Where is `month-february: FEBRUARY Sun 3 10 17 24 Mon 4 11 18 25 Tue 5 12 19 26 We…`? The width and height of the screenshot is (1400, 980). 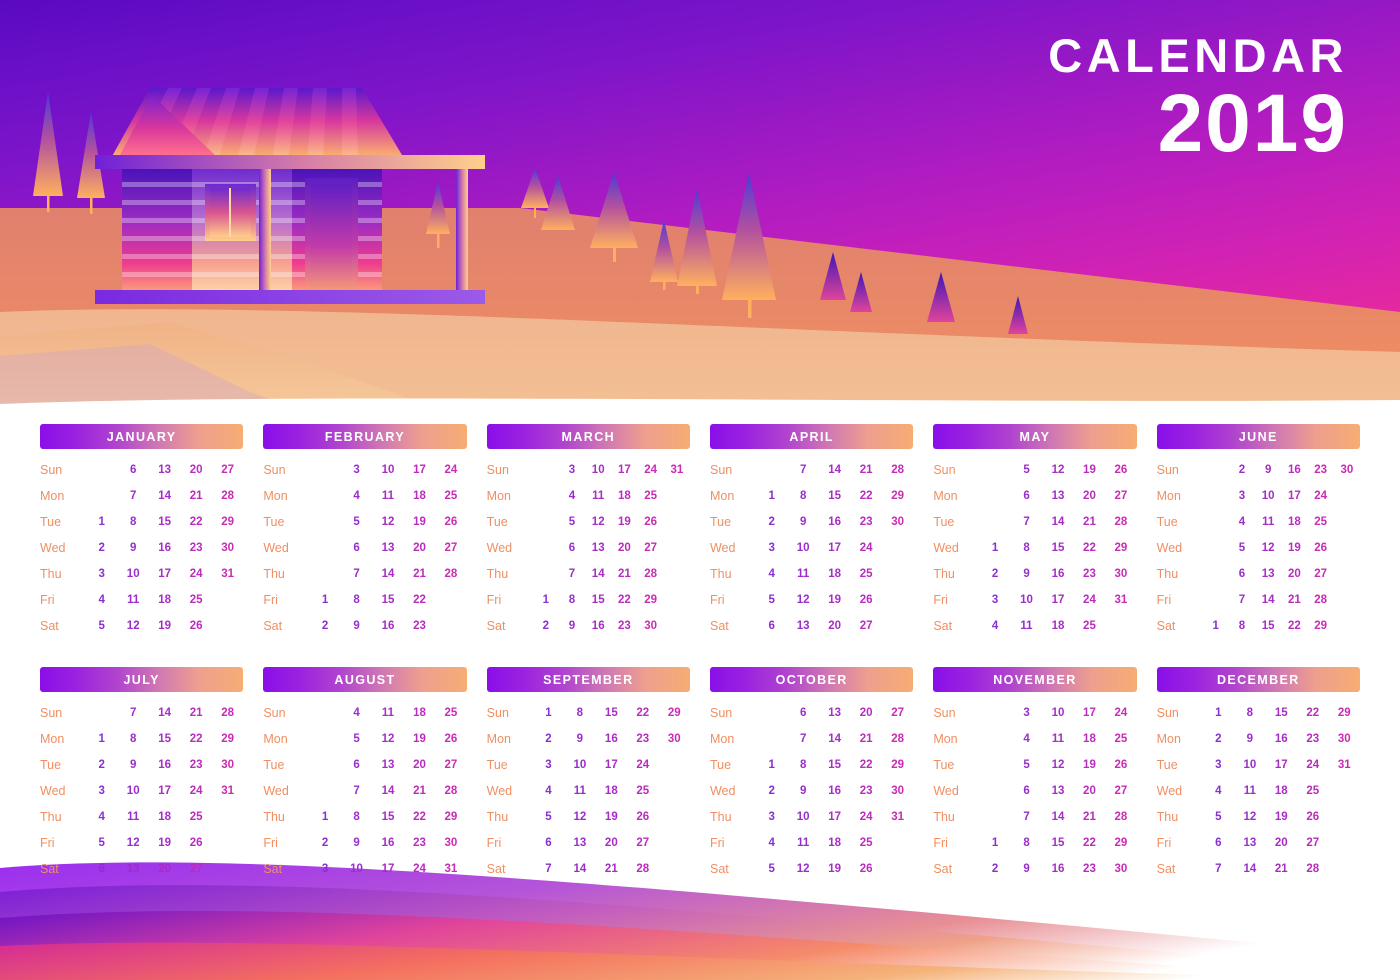
month-february: FEBRUARY Sun 3 10 17 24 Mon 4 11 18 25 Tue 5 12 19 26 We… is located at coordinates (365, 531).